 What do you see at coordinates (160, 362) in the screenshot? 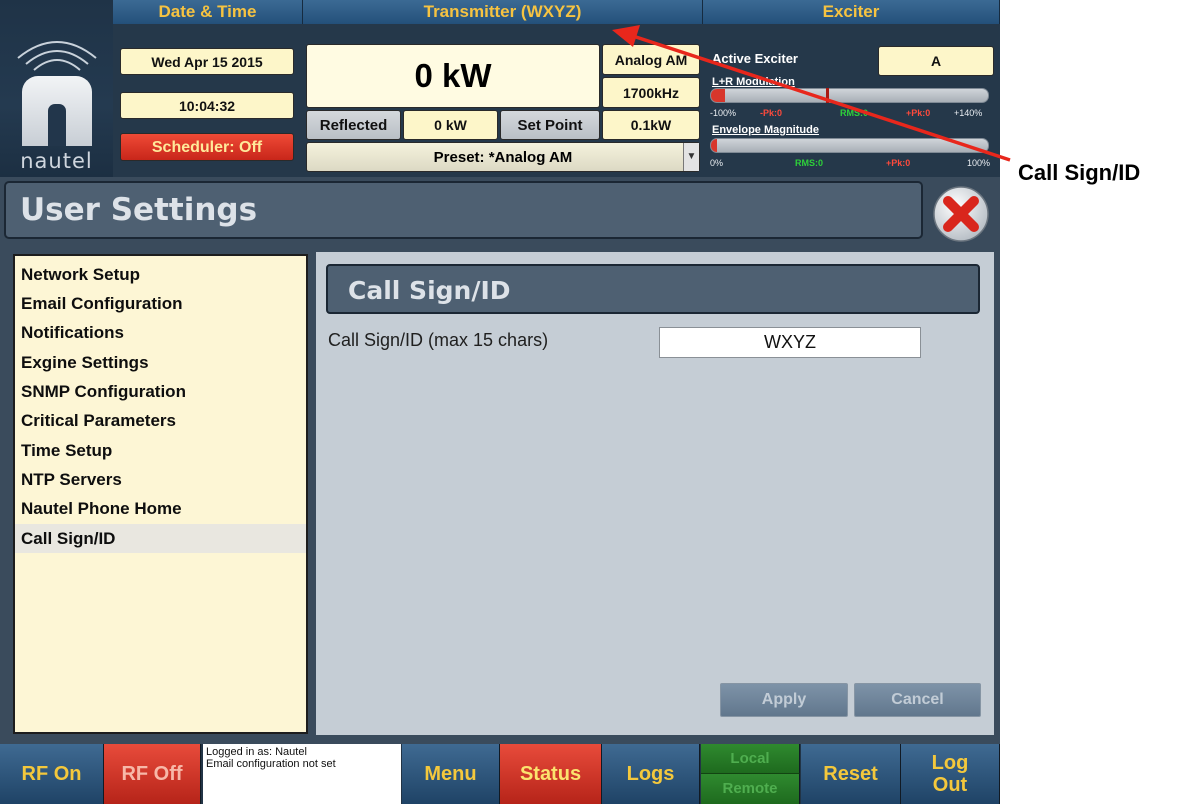
I see `menu-item-exgine-settings: Exgine Settings` at bounding box center [160, 362].